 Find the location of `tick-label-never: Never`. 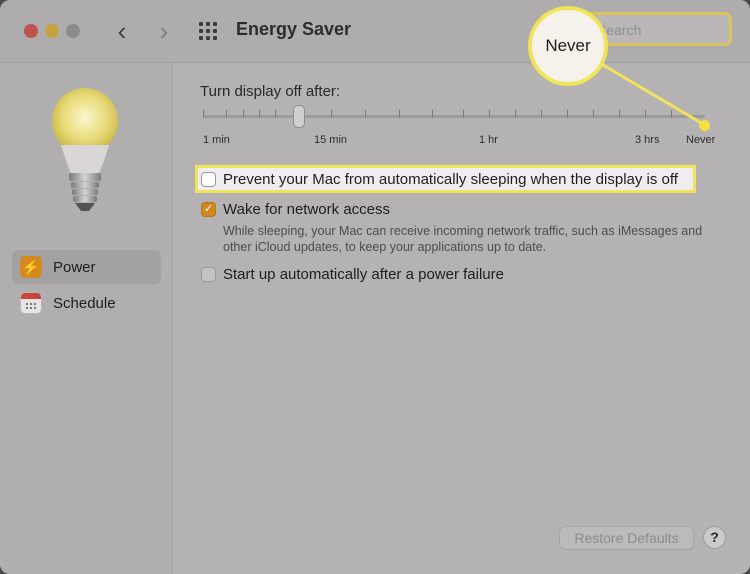

tick-label-never: Never is located at coordinates (701, 140).